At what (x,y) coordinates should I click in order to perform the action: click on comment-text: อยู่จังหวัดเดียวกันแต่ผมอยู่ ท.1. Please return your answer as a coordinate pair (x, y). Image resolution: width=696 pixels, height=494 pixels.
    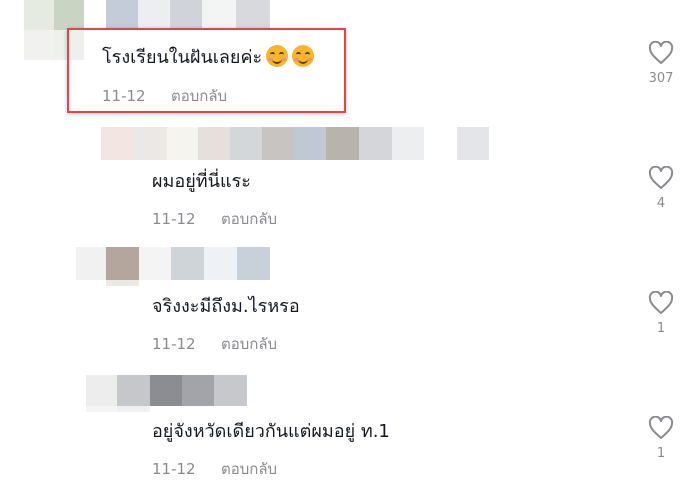
    Looking at the image, I should click on (271, 431).